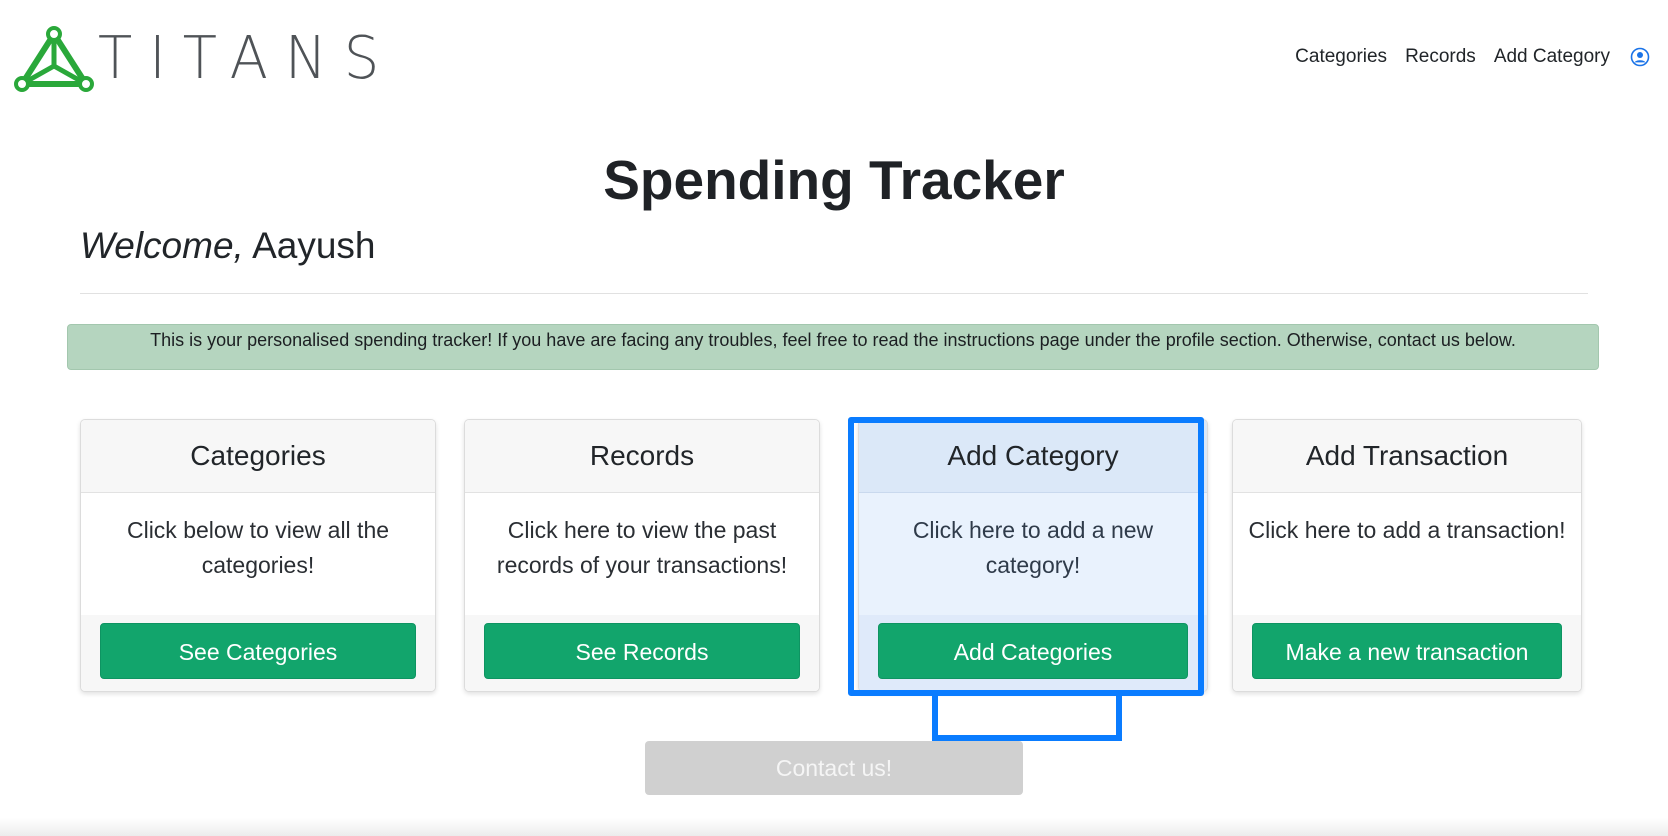 This screenshot has width=1668, height=836. What do you see at coordinates (1552, 57) in the screenshot?
I see `nav-link-add-category: Add Category` at bounding box center [1552, 57].